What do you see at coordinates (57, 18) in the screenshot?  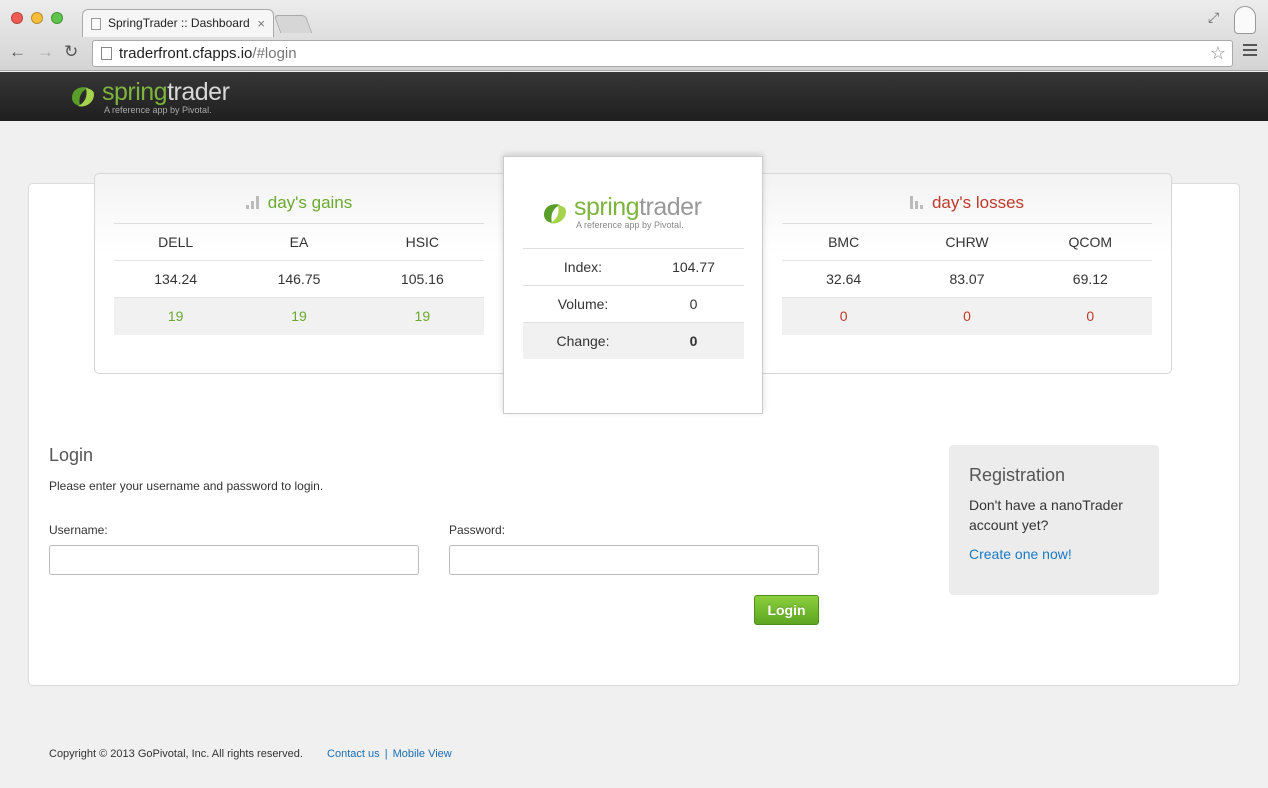 I see `zoom-window-button` at bounding box center [57, 18].